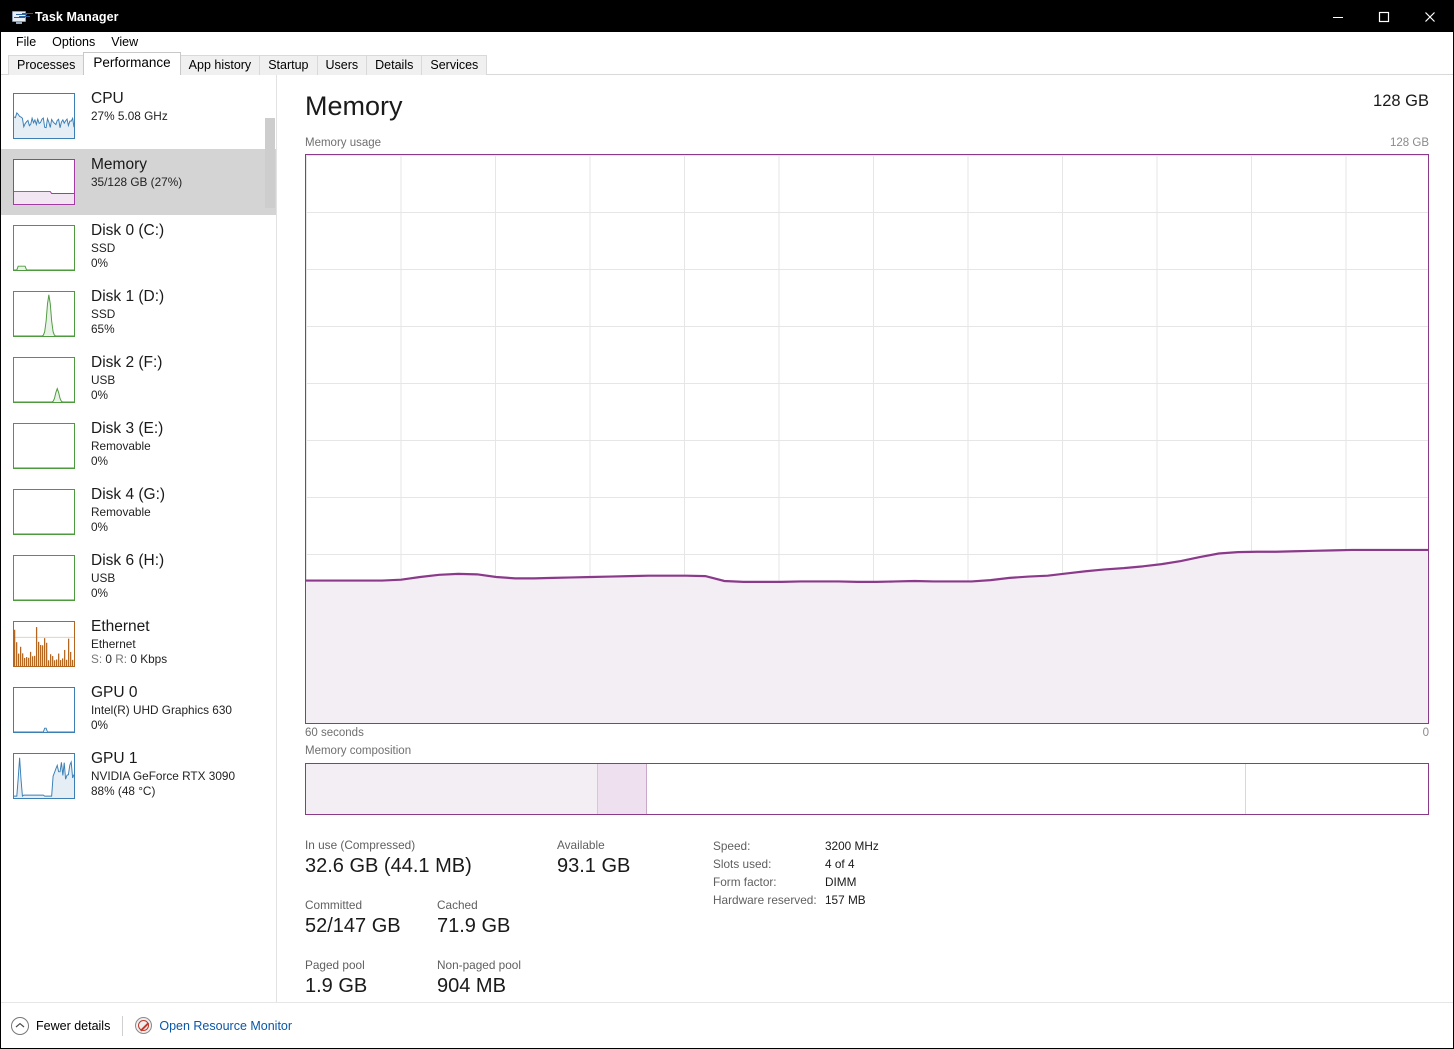  Describe the element at coordinates (120, 626) in the screenshot. I see `sidebar-item-label: Ethernet` at that location.